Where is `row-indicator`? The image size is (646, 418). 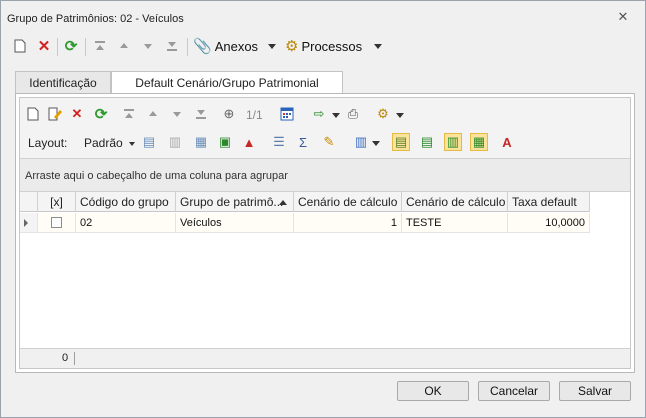
row-indicator is located at coordinates (29, 223).